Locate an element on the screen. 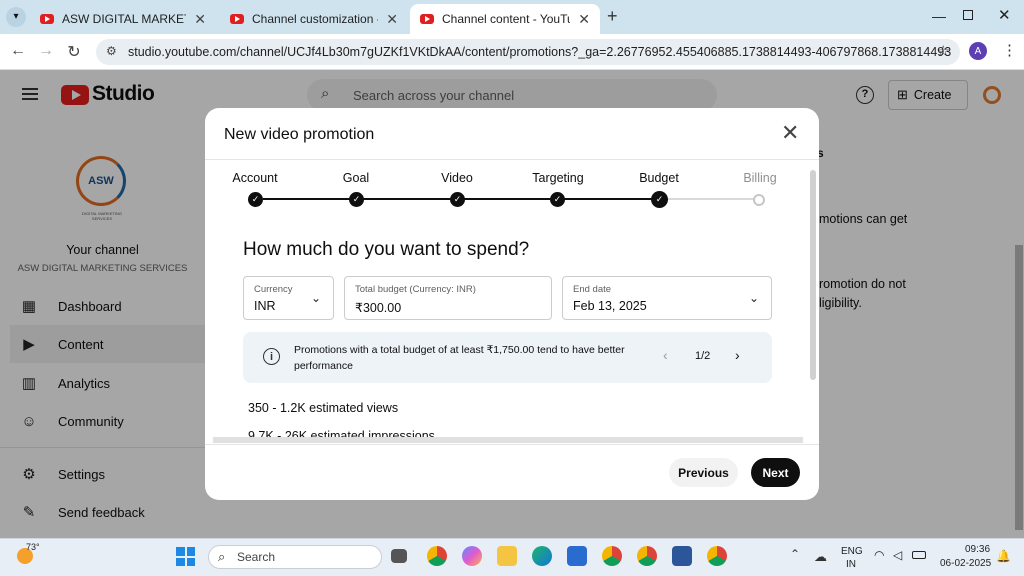 The image size is (1024, 576). step-account-check-icon: ✓ is located at coordinates (255, 199).